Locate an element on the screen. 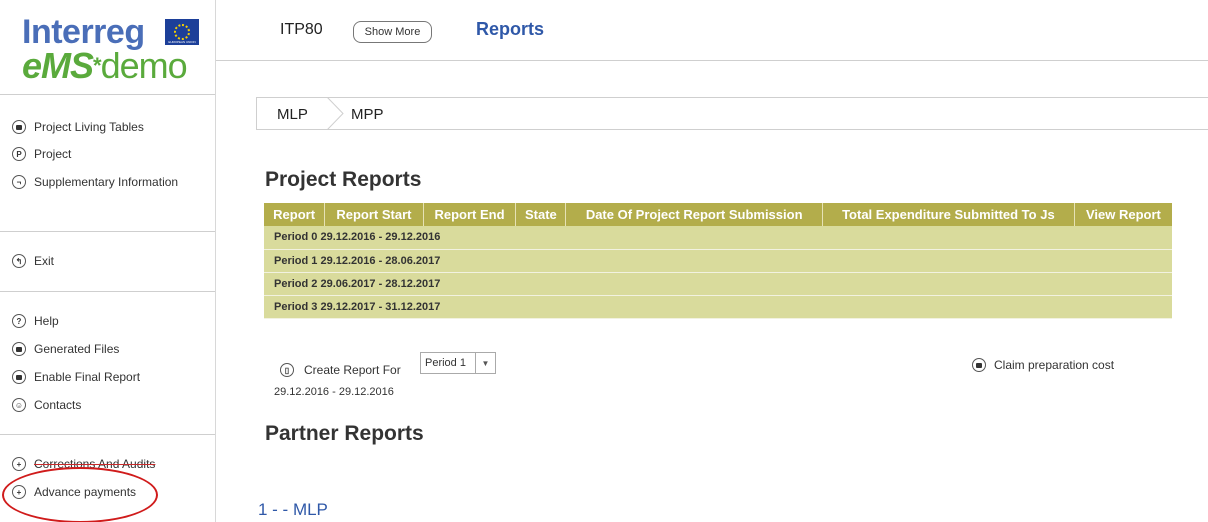 The width and height of the screenshot is (1208, 522). period-group-label: Period 0 29.12.2016 - 29.12.2016 is located at coordinates (718, 238).